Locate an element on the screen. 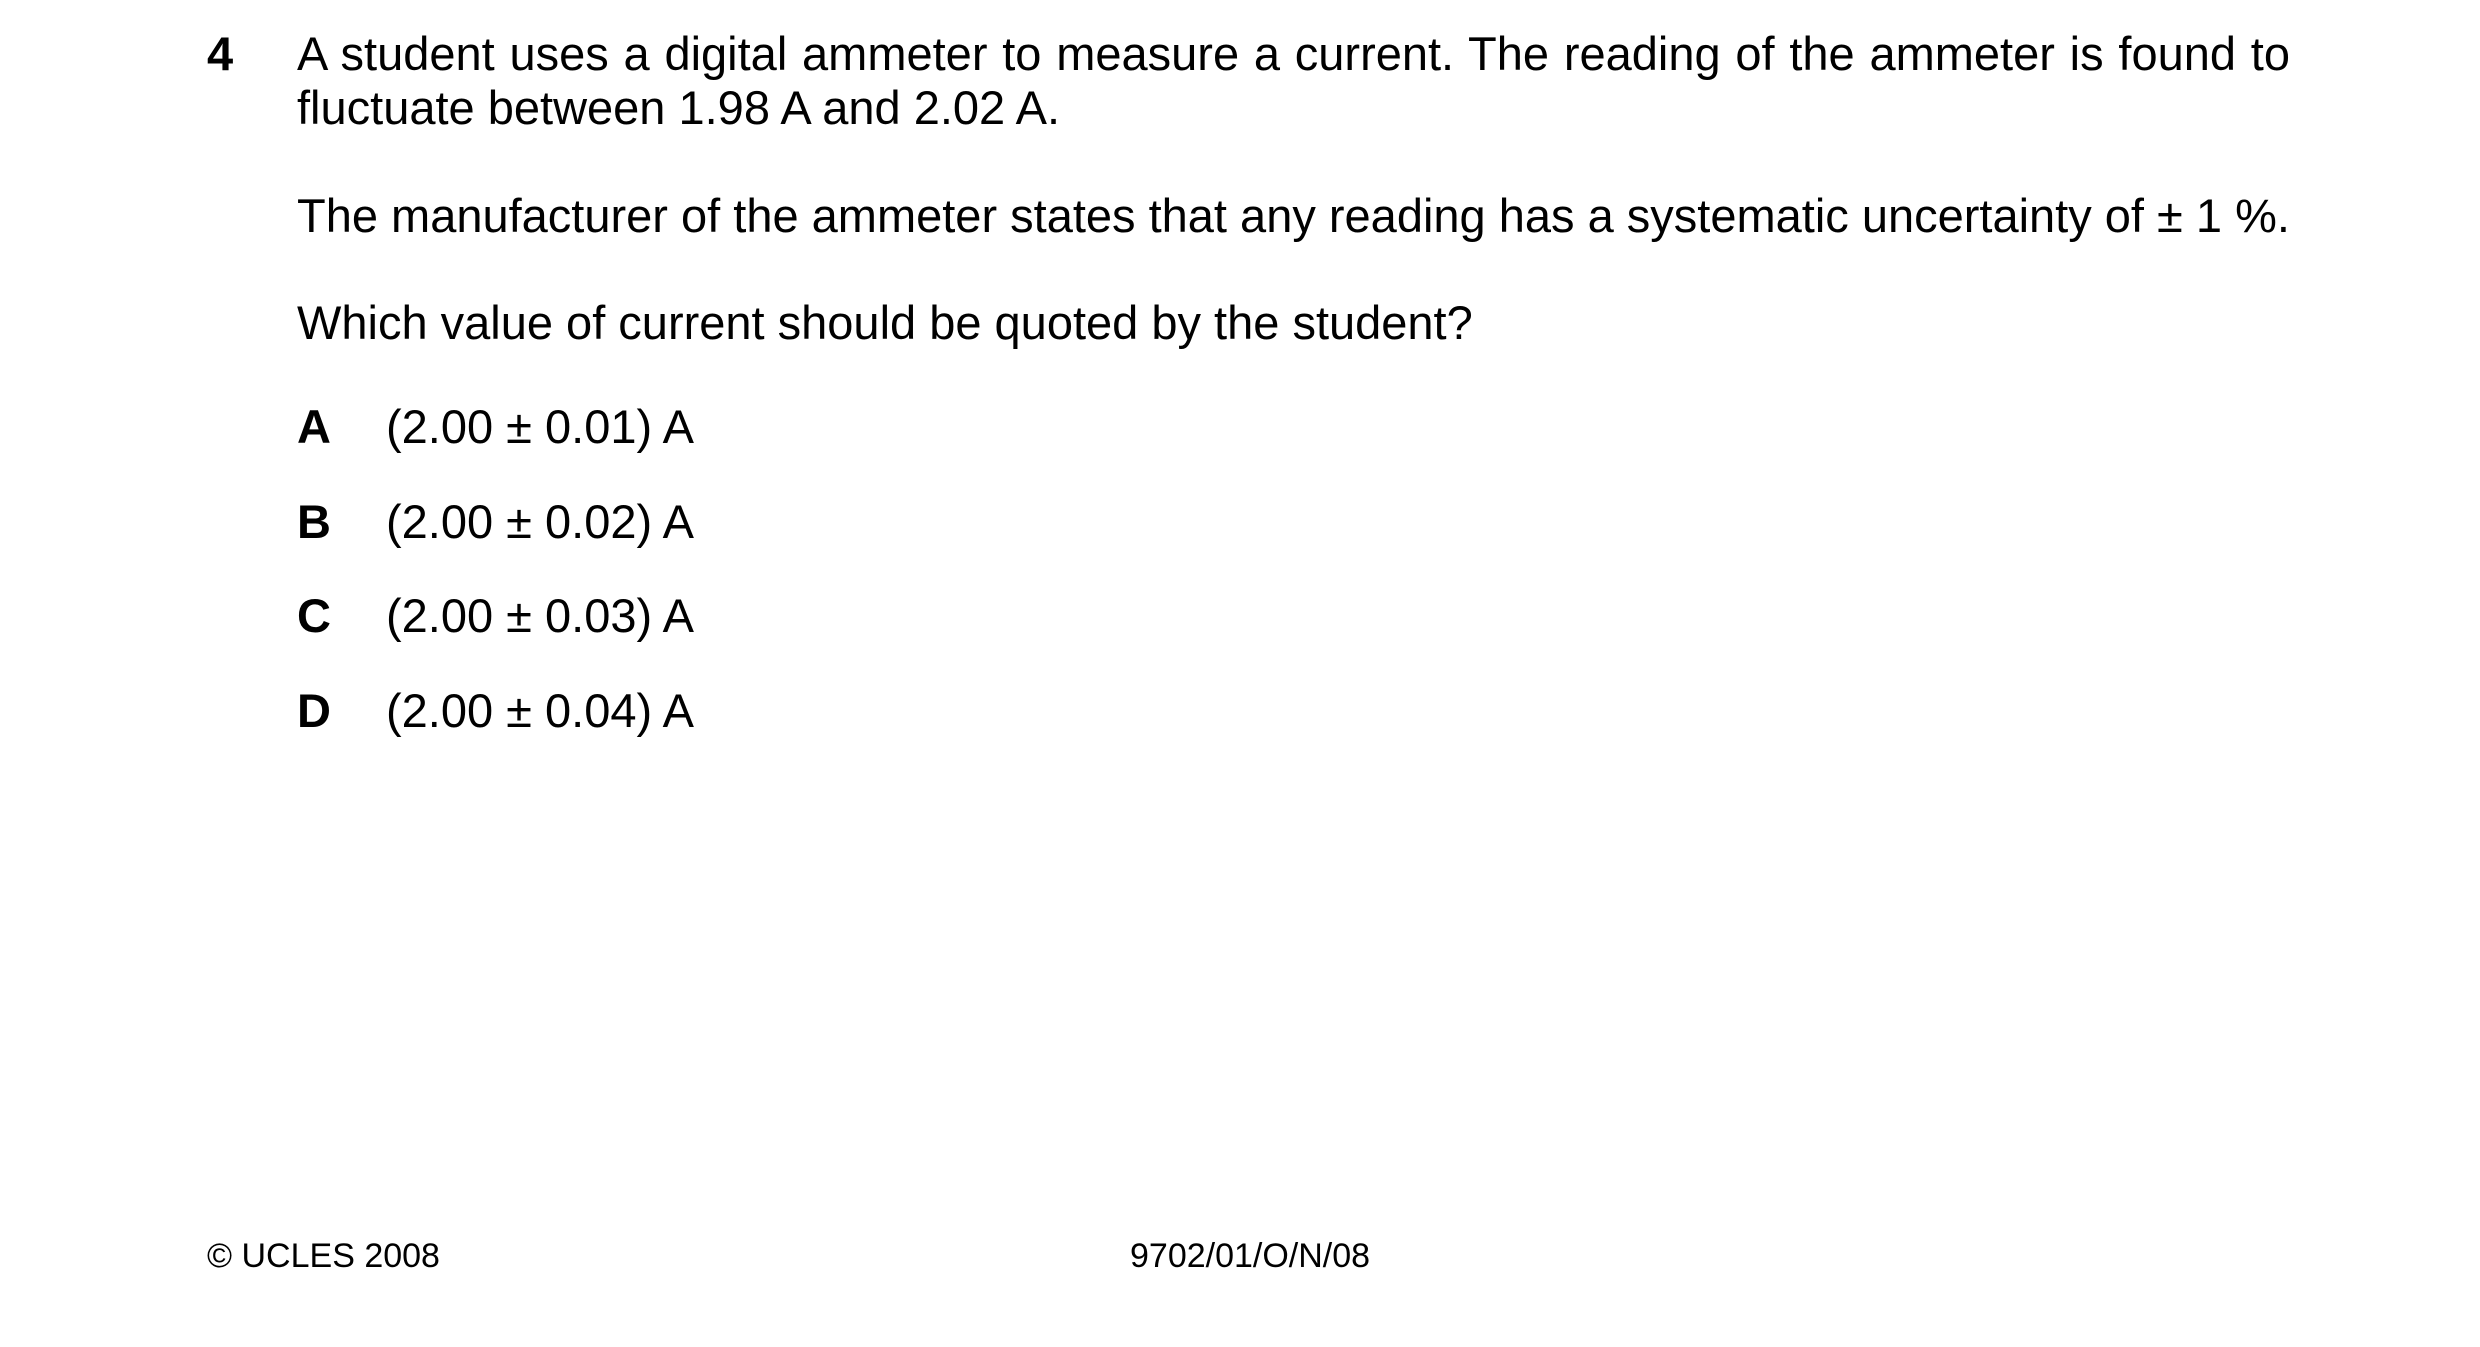 The height and width of the screenshot is (1347, 2480). copyright-notice: © UCLES 2008 is located at coordinates (323, 1256).